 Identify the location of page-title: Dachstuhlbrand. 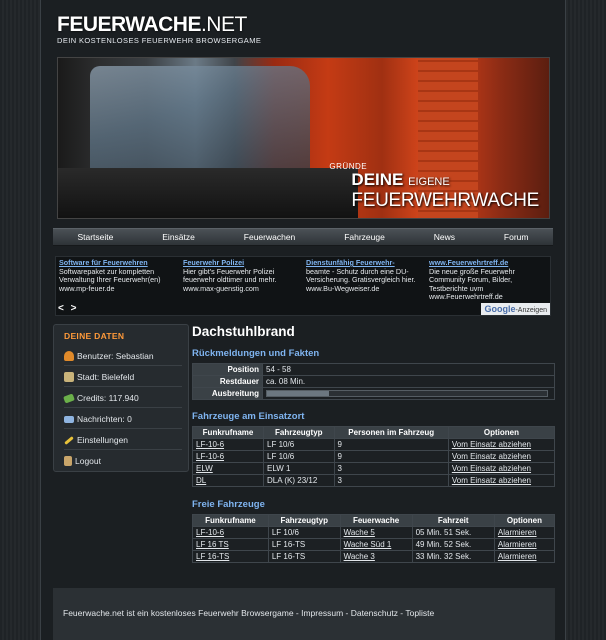
(243, 331).